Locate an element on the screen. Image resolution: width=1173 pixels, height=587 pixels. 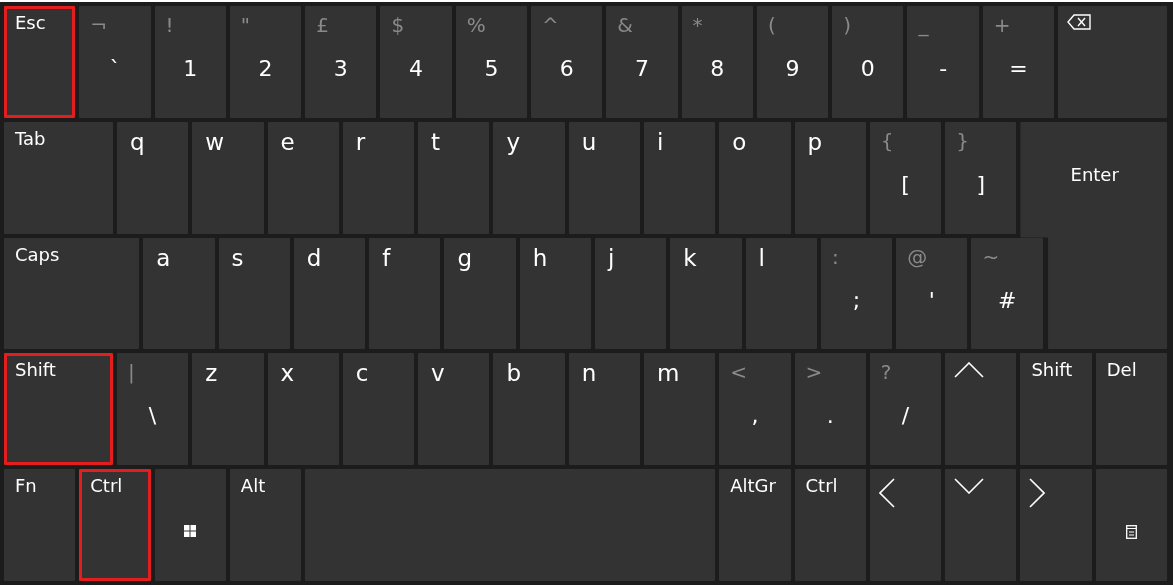
keyboard-key: w is located at coordinates (228, 177).